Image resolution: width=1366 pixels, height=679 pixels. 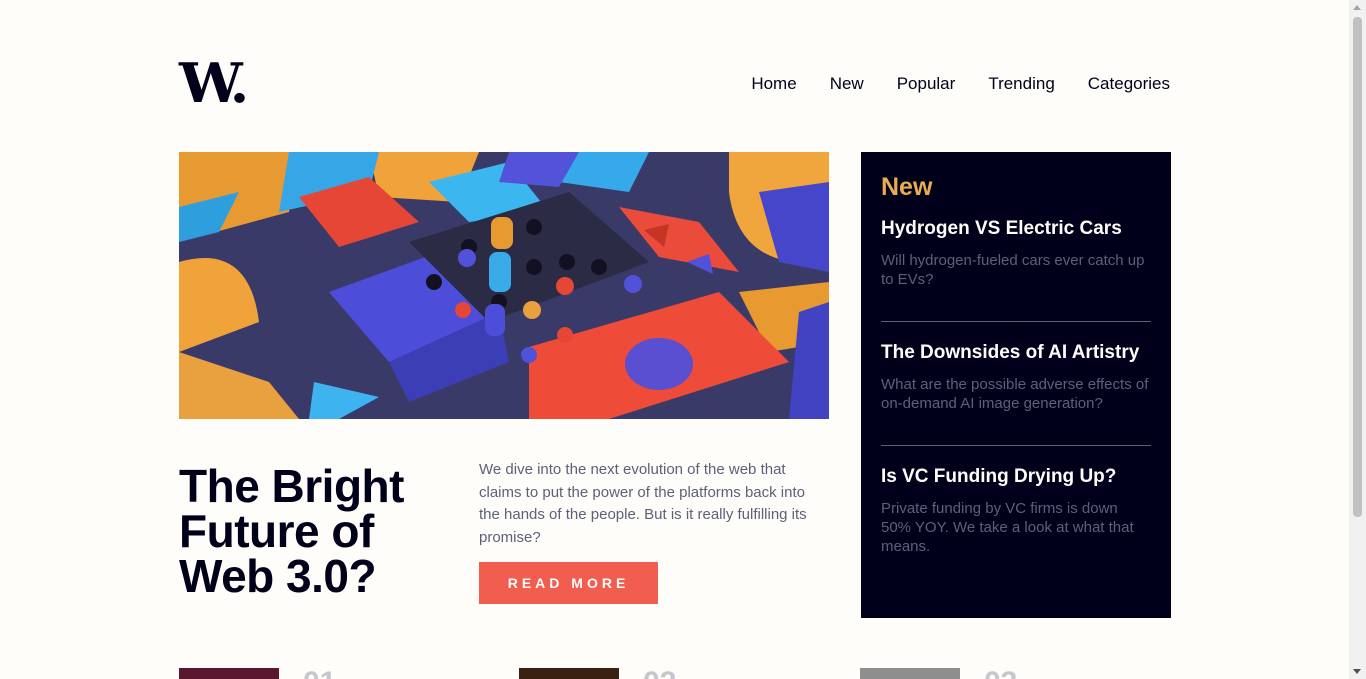 I want to click on main-nav: Home New Popular Trending Categories, so click(x=960, y=84).